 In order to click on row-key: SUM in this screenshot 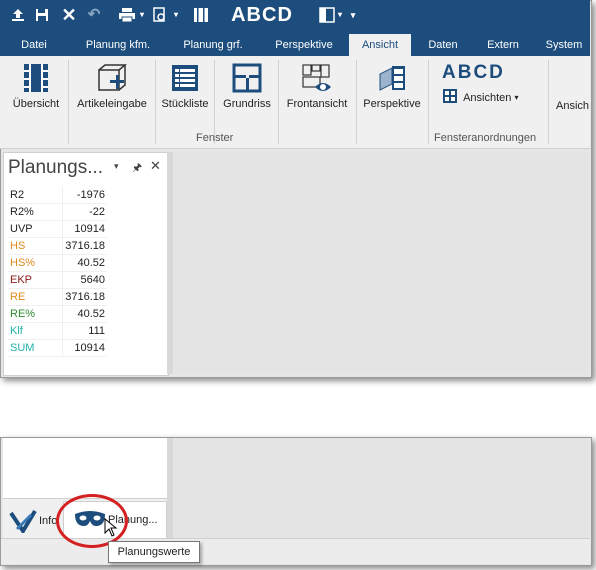, I will do `click(35, 348)`.